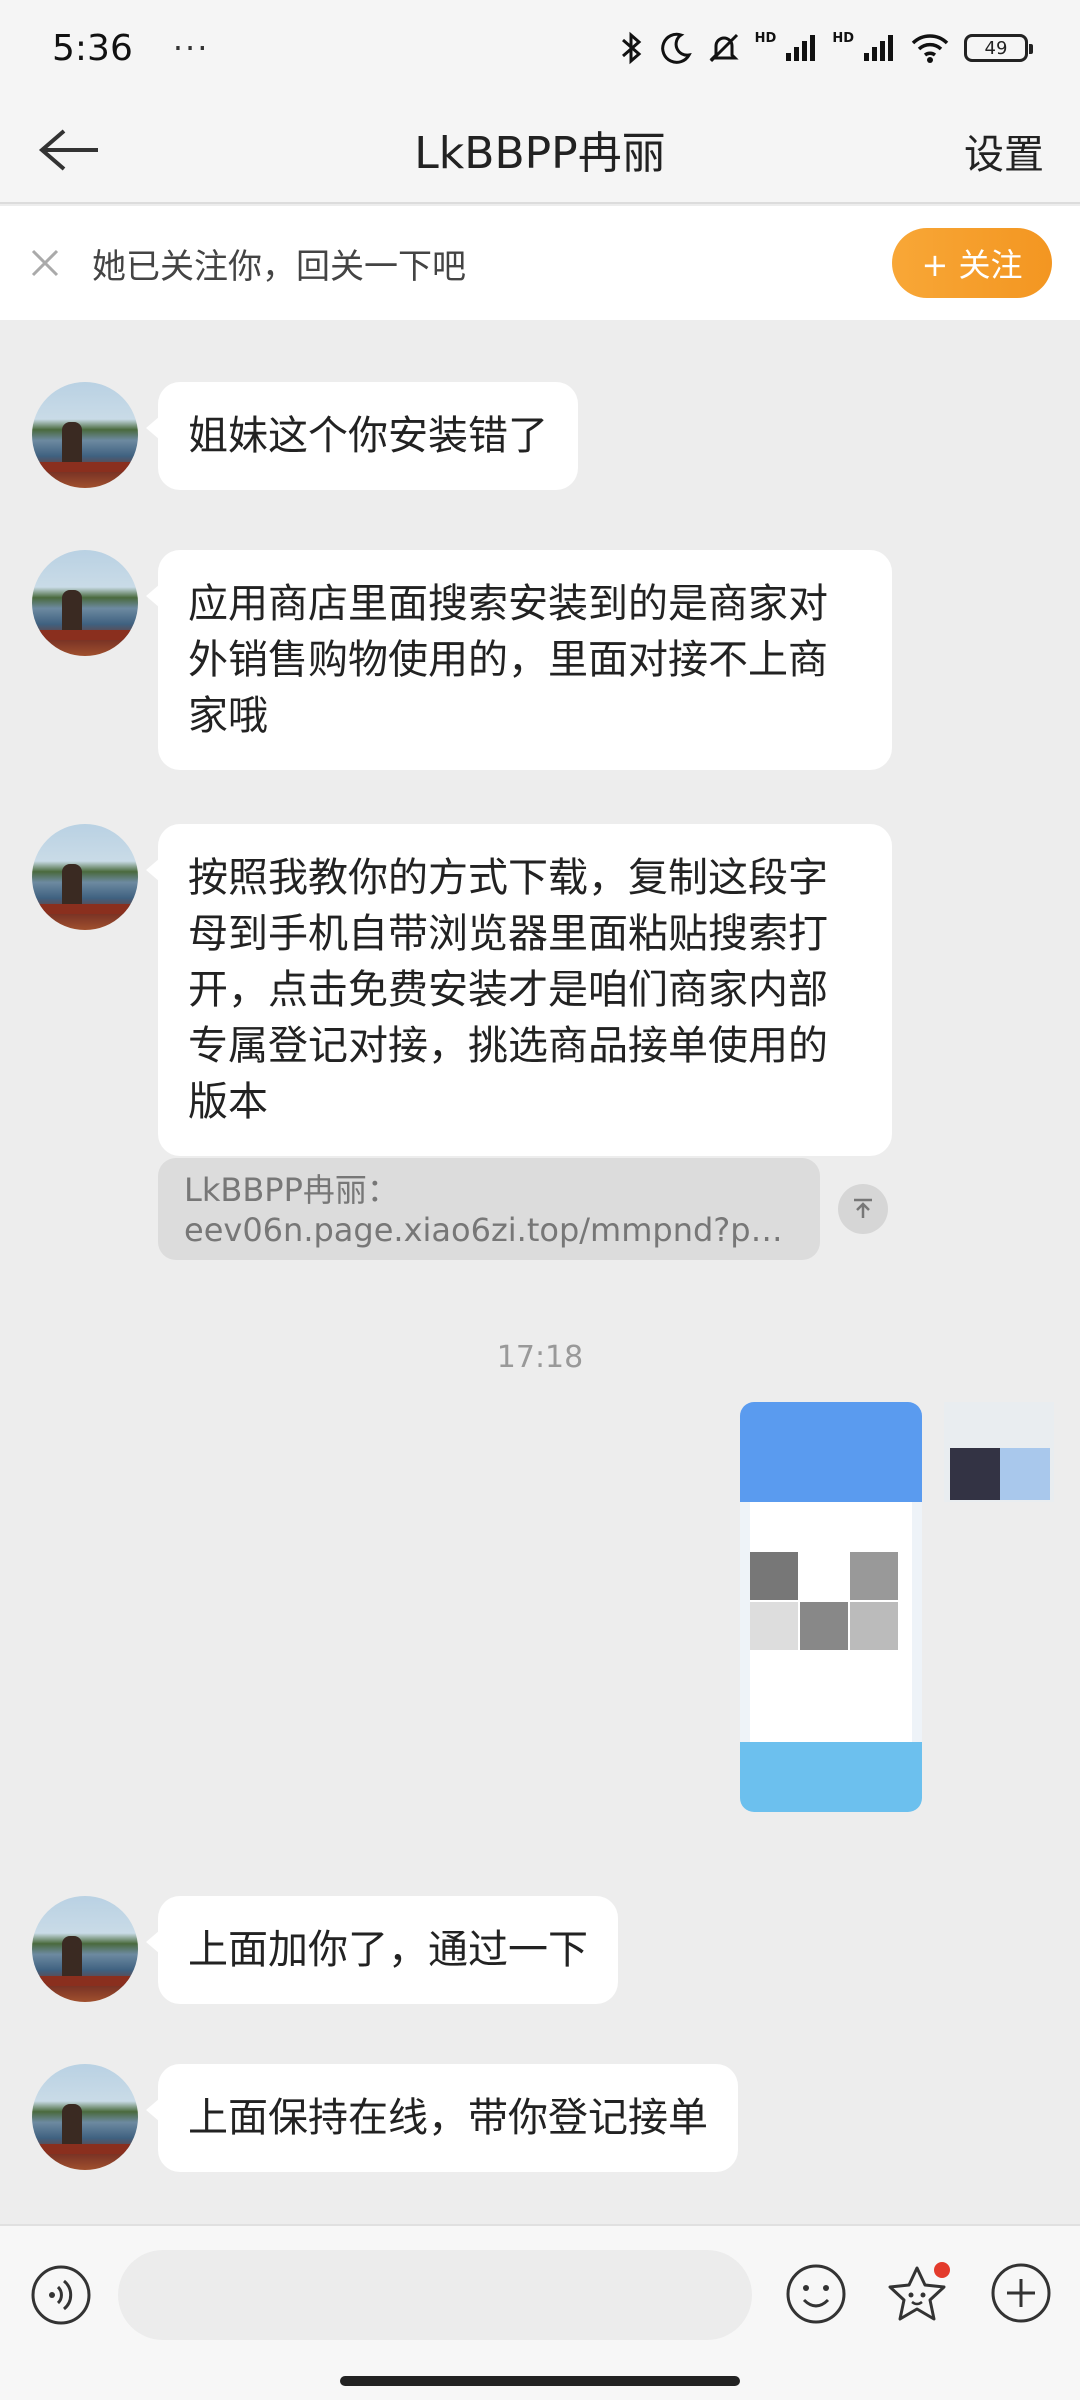  What do you see at coordinates (508, 878) in the screenshot?
I see `message-line: 按照我教你的方式下载，复制这段字` at bounding box center [508, 878].